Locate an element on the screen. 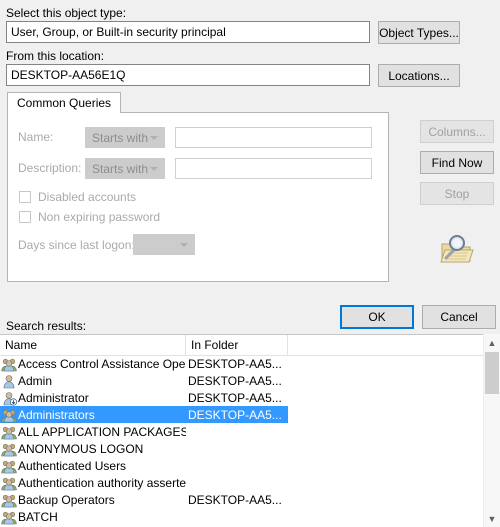 This screenshot has height=527, width=500. row-name: ALL APPLICATION PACKAGES is located at coordinates (102, 431).